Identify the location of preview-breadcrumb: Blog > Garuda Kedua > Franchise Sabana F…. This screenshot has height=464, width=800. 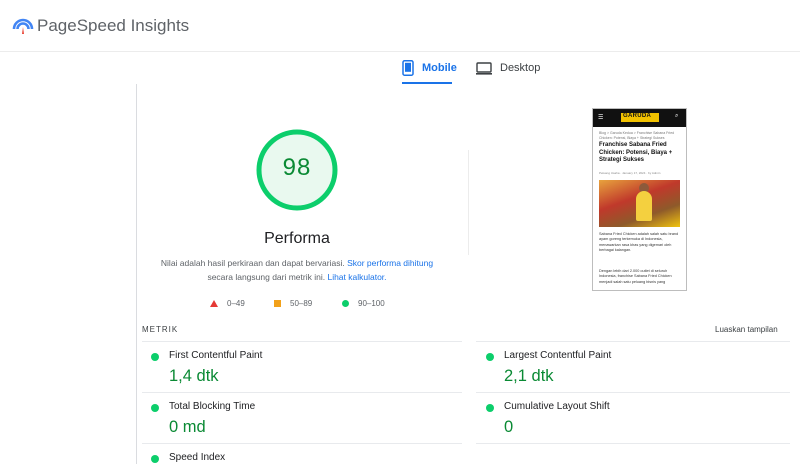
(637, 135).